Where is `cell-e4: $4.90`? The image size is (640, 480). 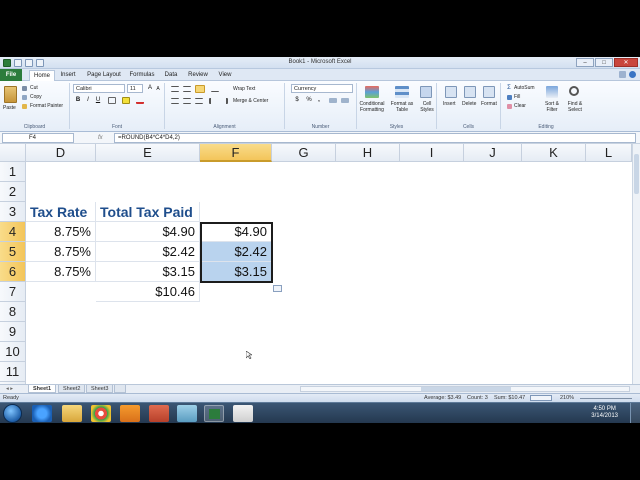
cell-e4: $4.90 is located at coordinates (148, 232).